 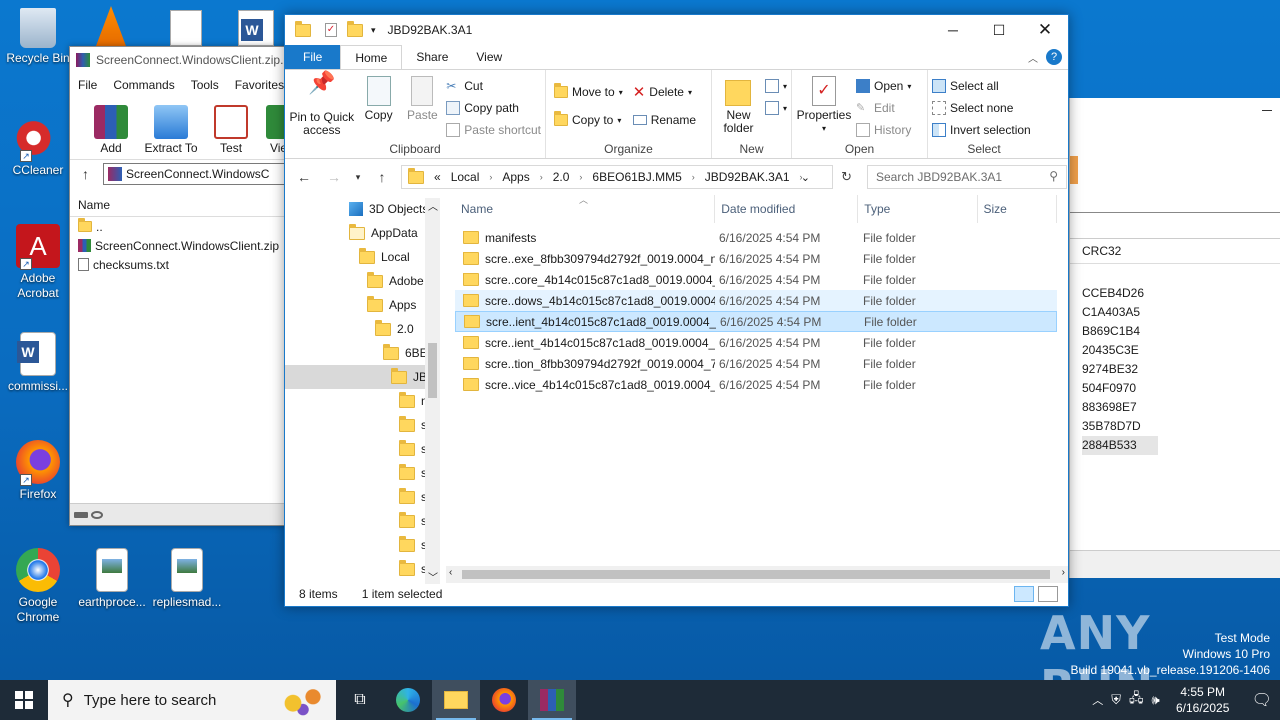 I want to click on close-button: ✕, so click(x=1045, y=30).